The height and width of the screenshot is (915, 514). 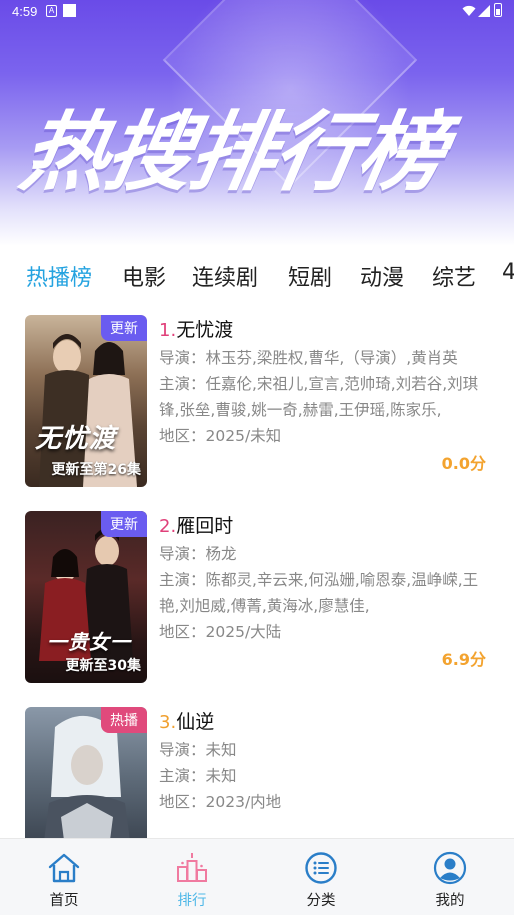 I want to click on region-text: 地区：2025/大陆, so click(x=220, y=632).